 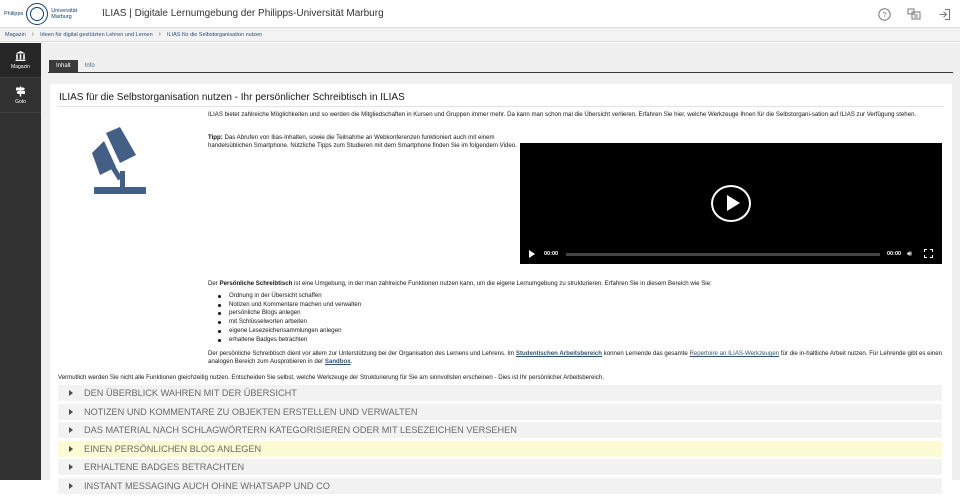 What do you see at coordinates (20, 91) in the screenshot?
I see `signpost-icon` at bounding box center [20, 91].